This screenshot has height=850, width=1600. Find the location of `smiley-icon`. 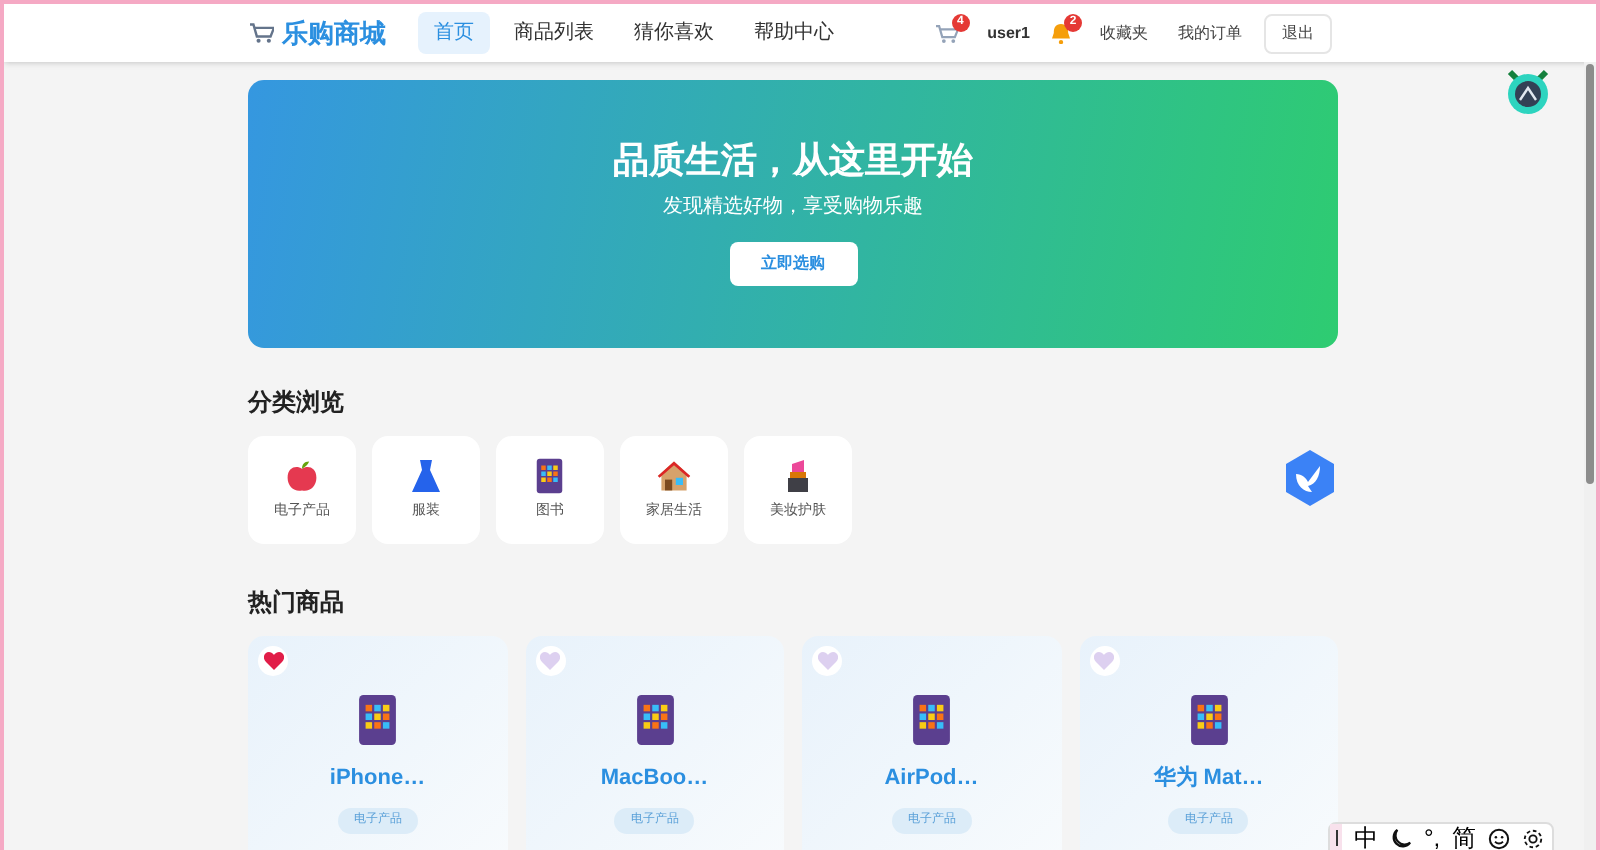

smiley-icon is located at coordinates (1499, 838).